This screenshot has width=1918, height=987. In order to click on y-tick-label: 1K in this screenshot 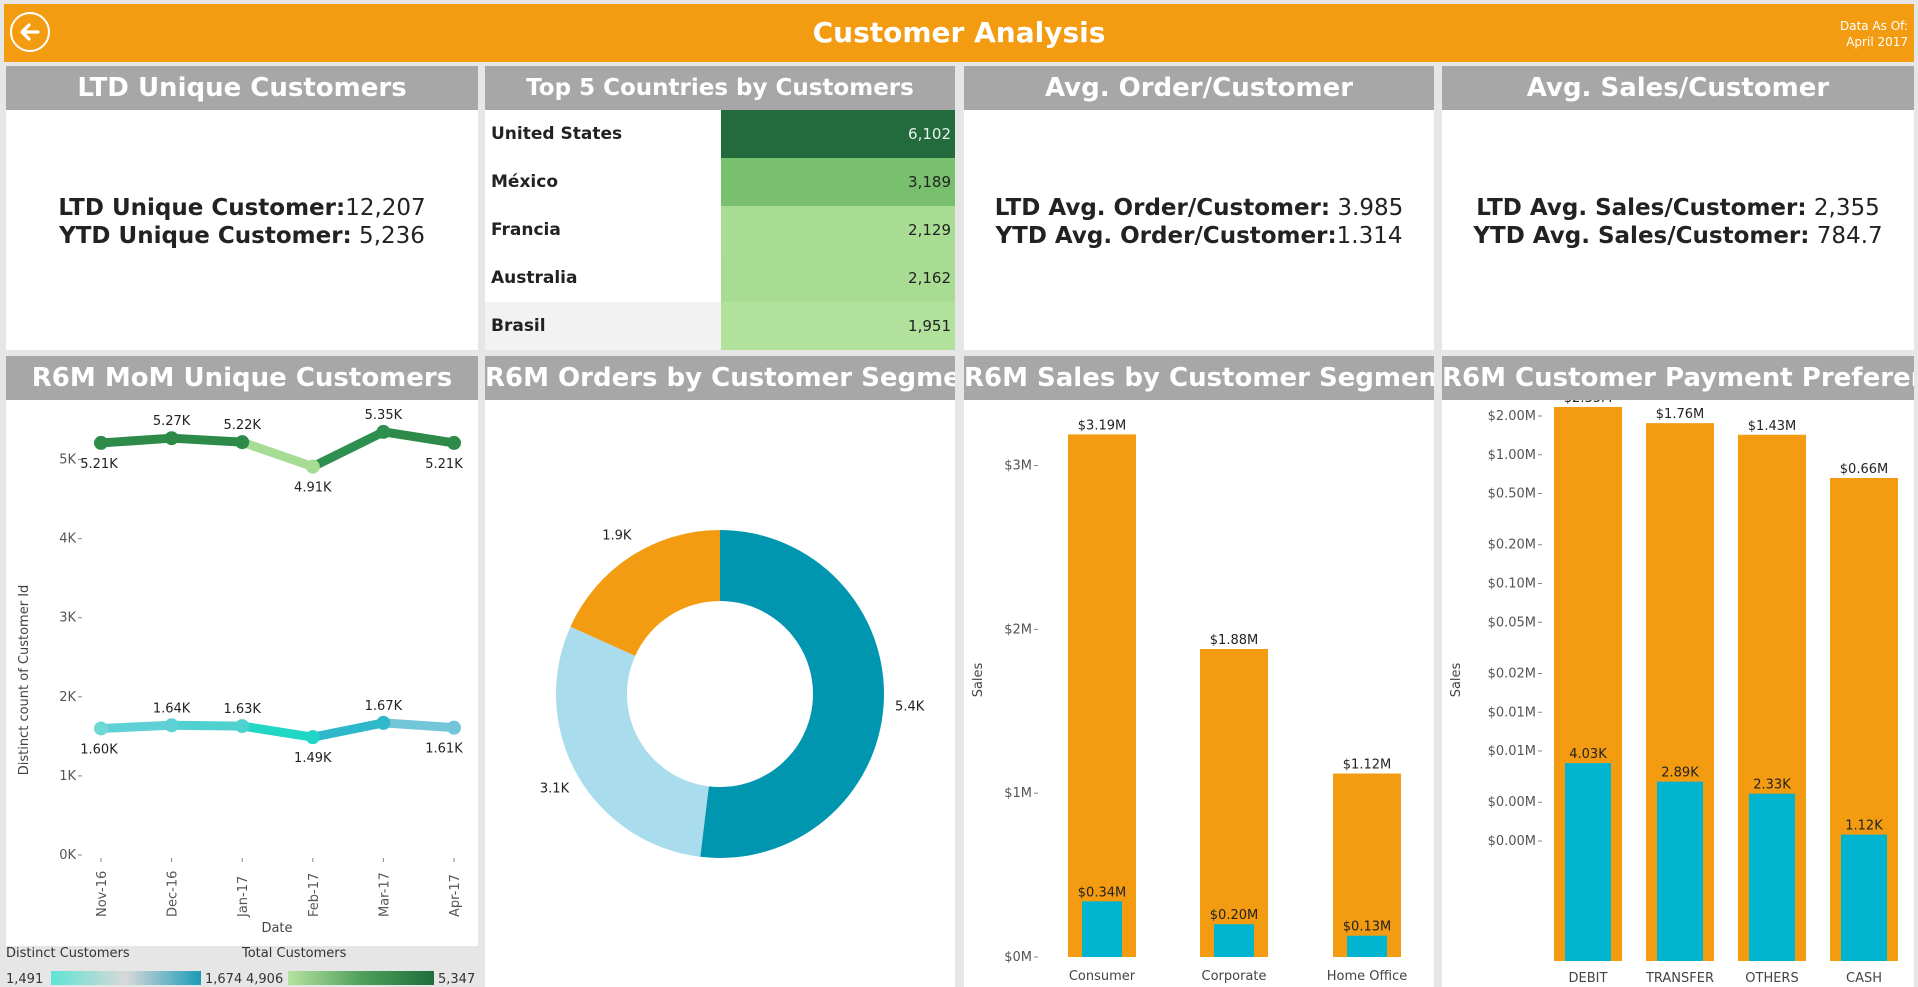, I will do `click(67, 776)`.